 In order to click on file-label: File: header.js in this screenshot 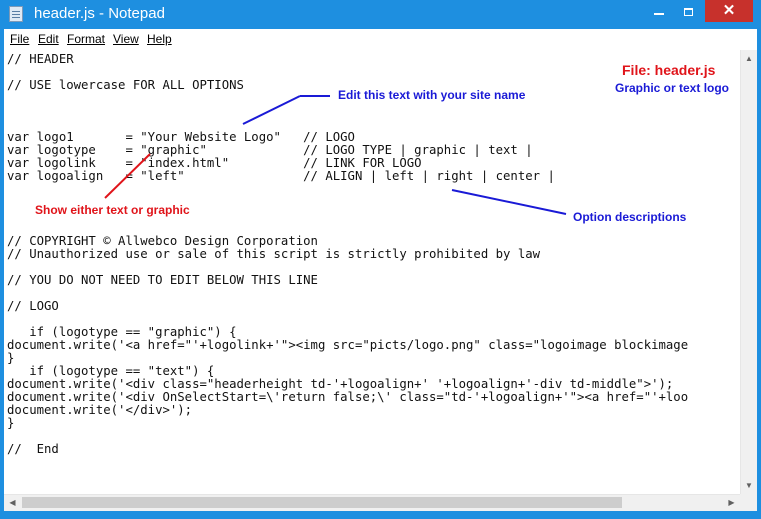, I will do `click(669, 70)`.